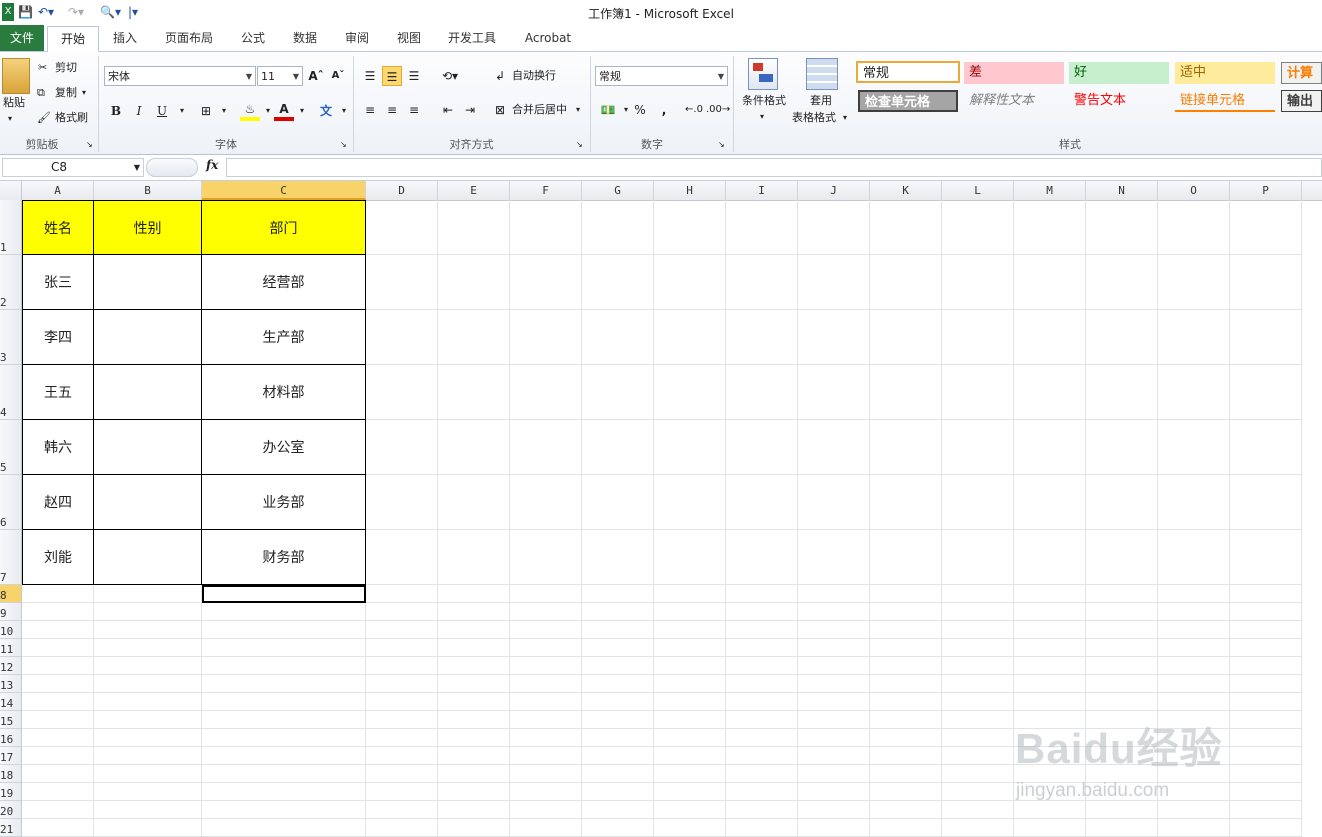 Image resolution: width=1322 pixels, height=837 pixels. What do you see at coordinates (11, 502) in the screenshot?
I see `row-header: 6` at bounding box center [11, 502].